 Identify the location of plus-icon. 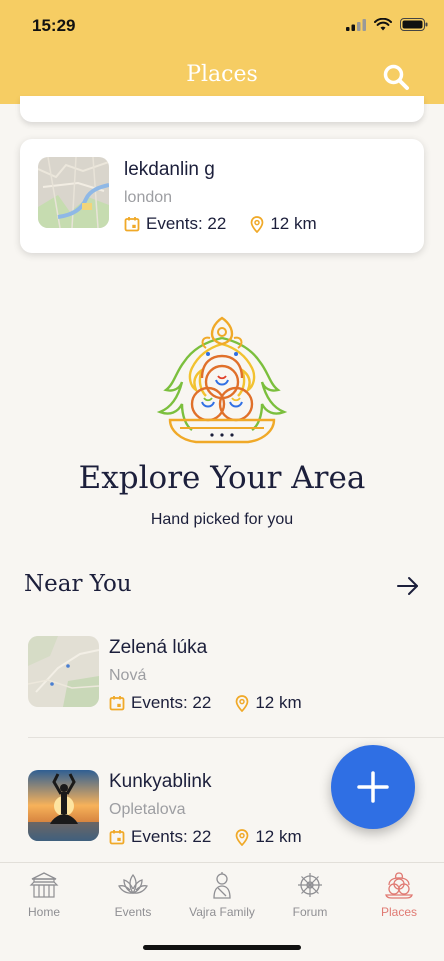
(373, 787).